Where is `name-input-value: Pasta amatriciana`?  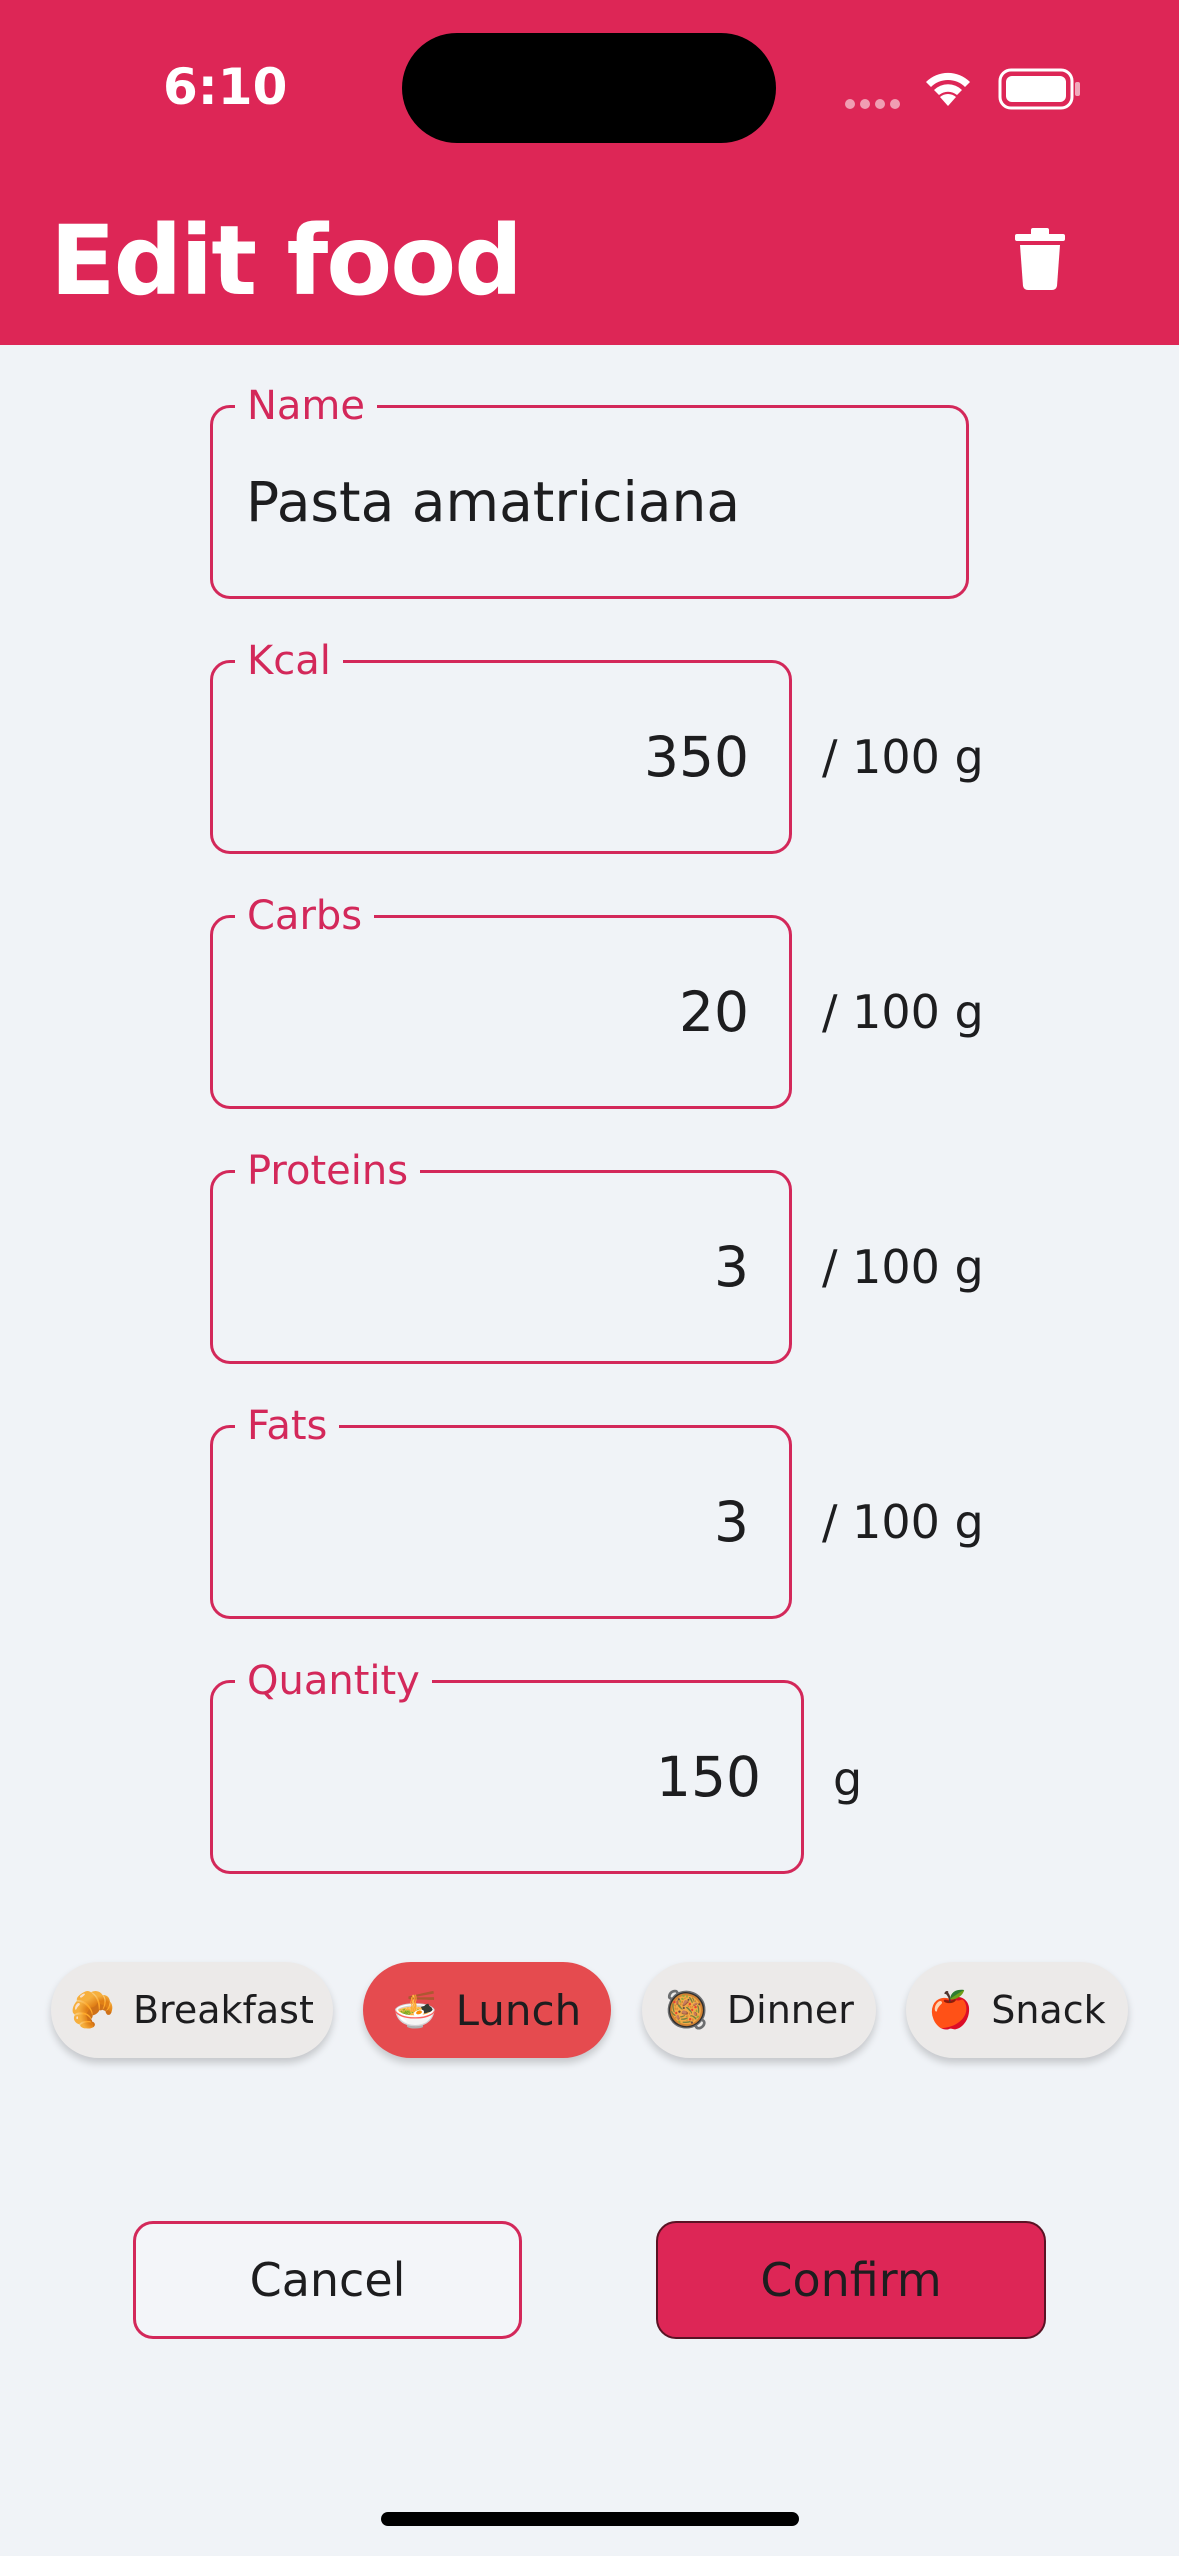 name-input-value: Pasta amatriciana is located at coordinates (493, 502).